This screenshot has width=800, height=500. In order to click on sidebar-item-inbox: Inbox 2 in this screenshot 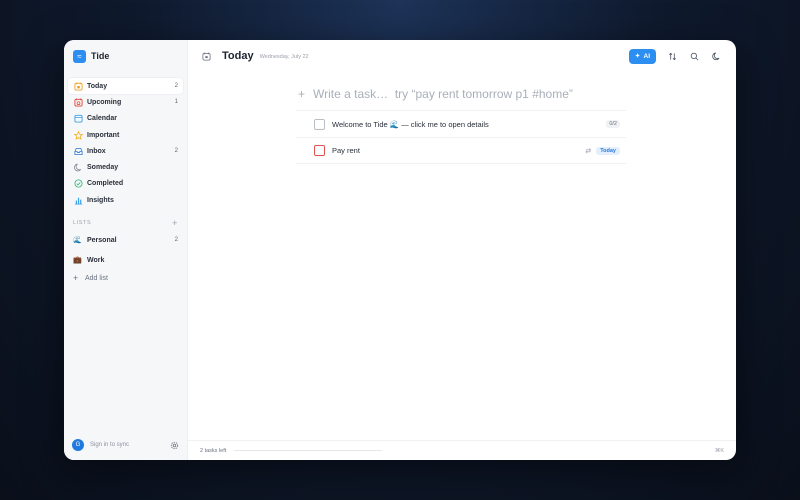, I will do `click(125, 151)`.